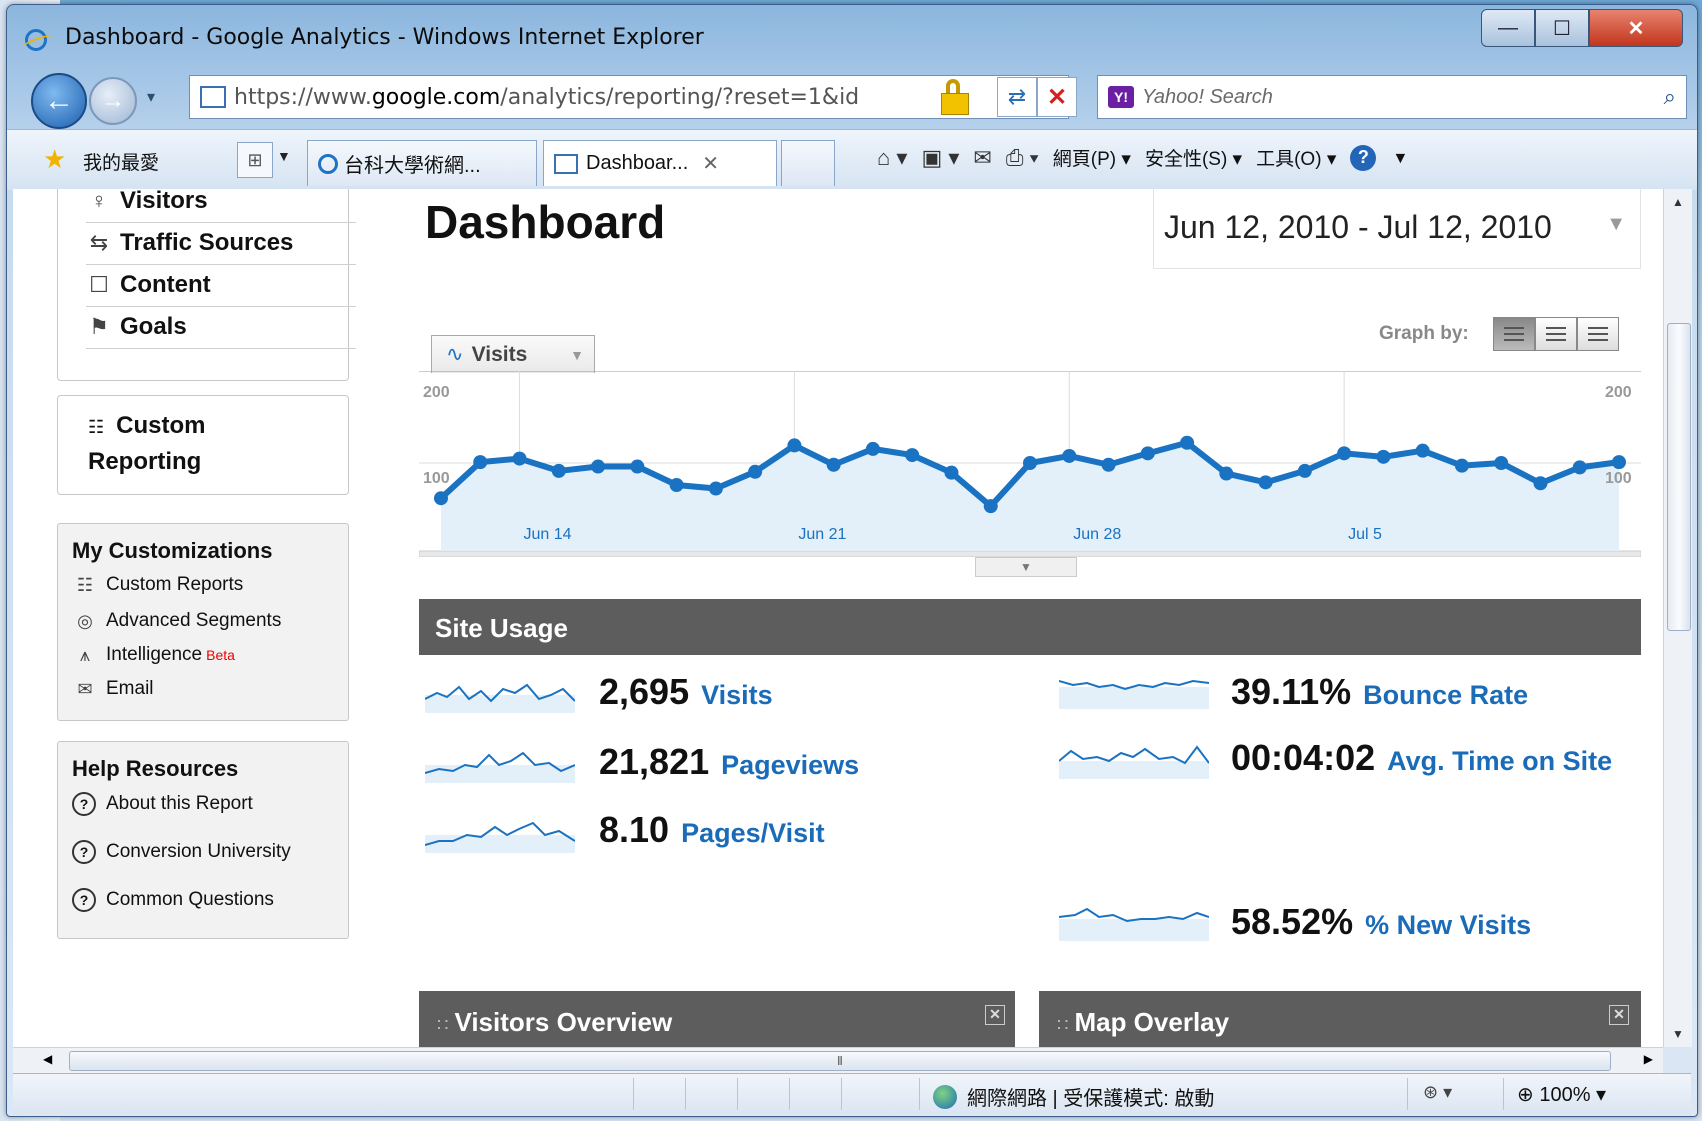 This screenshot has width=1702, height=1121. Describe the element at coordinates (1678, 202) in the screenshot. I see `scroll-up-icon: ▲` at that location.